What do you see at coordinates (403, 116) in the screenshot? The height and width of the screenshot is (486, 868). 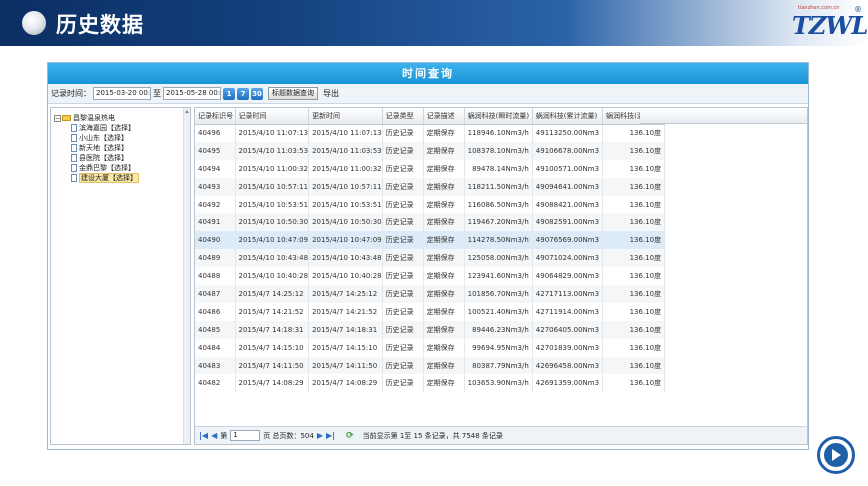 I see `column-header: 记录类型` at bounding box center [403, 116].